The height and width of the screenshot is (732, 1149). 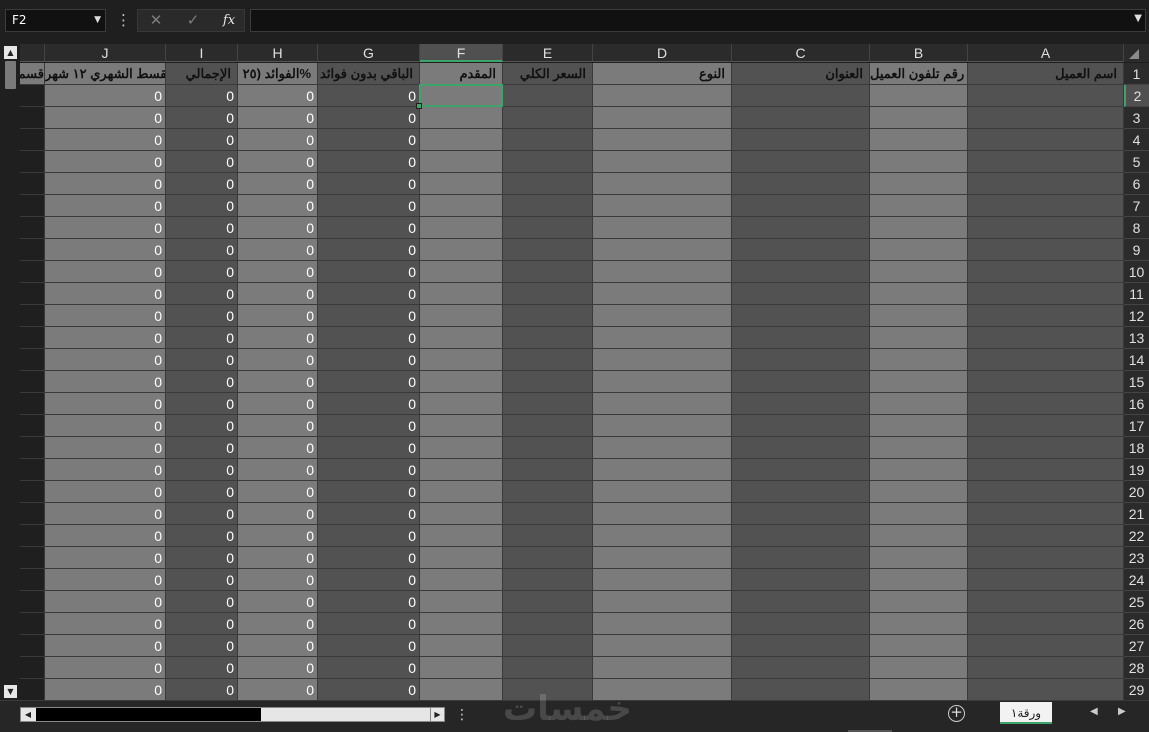 I want to click on header-cell-b: رقم تلفون العميل, so click(x=919, y=74).